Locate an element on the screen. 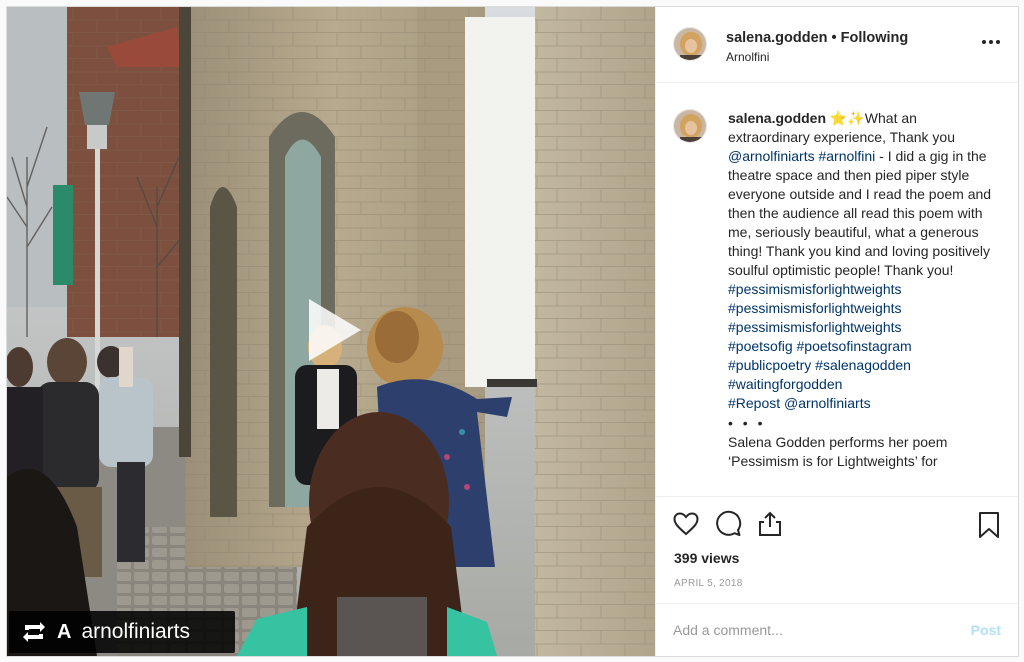 This screenshot has height=662, width=1024. hashtag-line: #Repost @arnolfiniarts is located at coordinates (862, 403).